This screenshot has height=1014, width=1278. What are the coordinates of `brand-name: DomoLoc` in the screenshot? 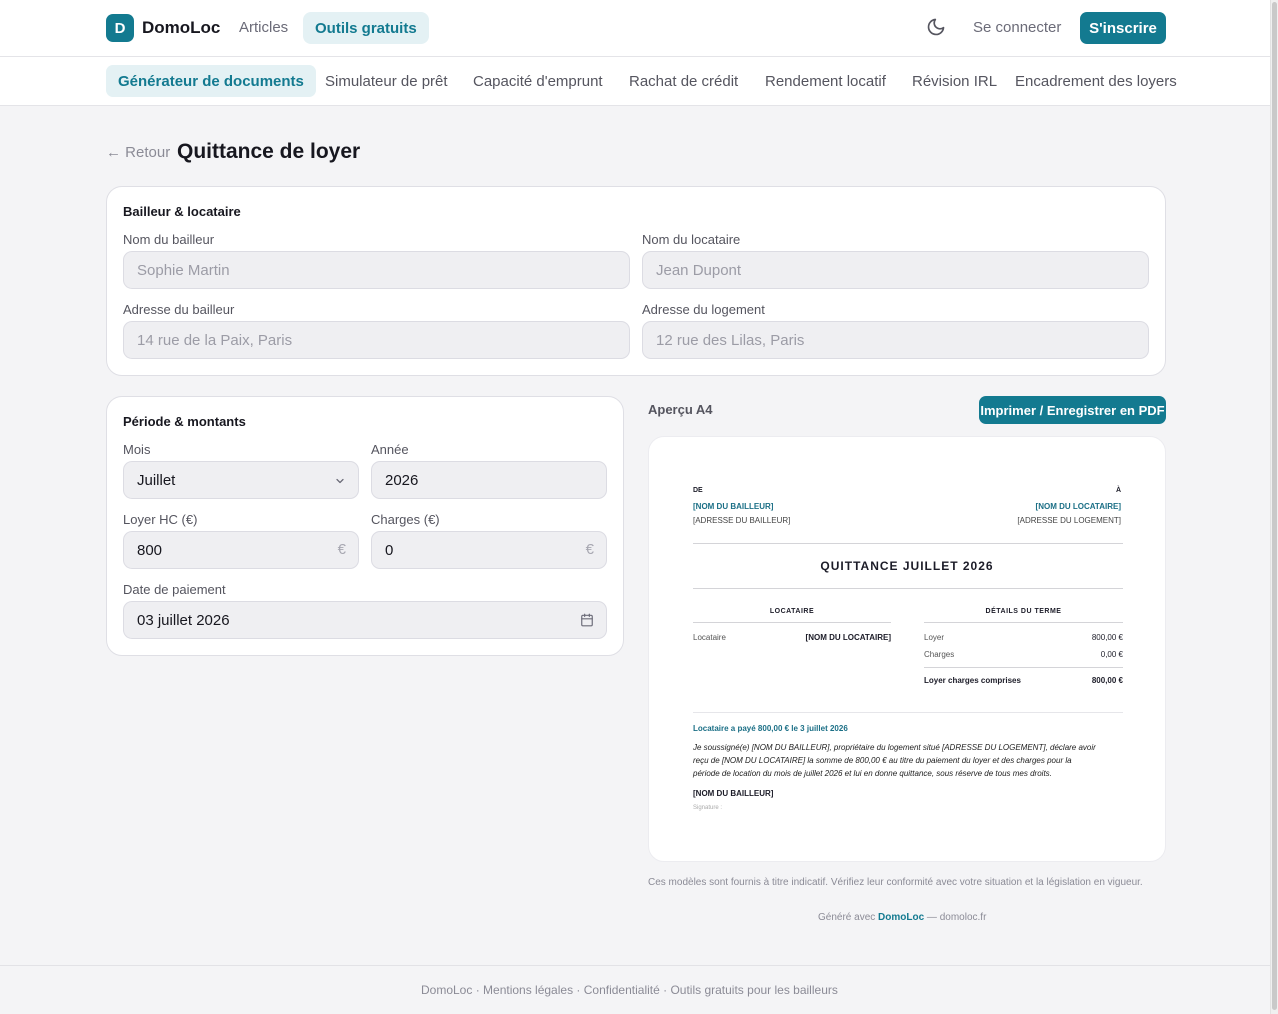 It's located at (181, 28).